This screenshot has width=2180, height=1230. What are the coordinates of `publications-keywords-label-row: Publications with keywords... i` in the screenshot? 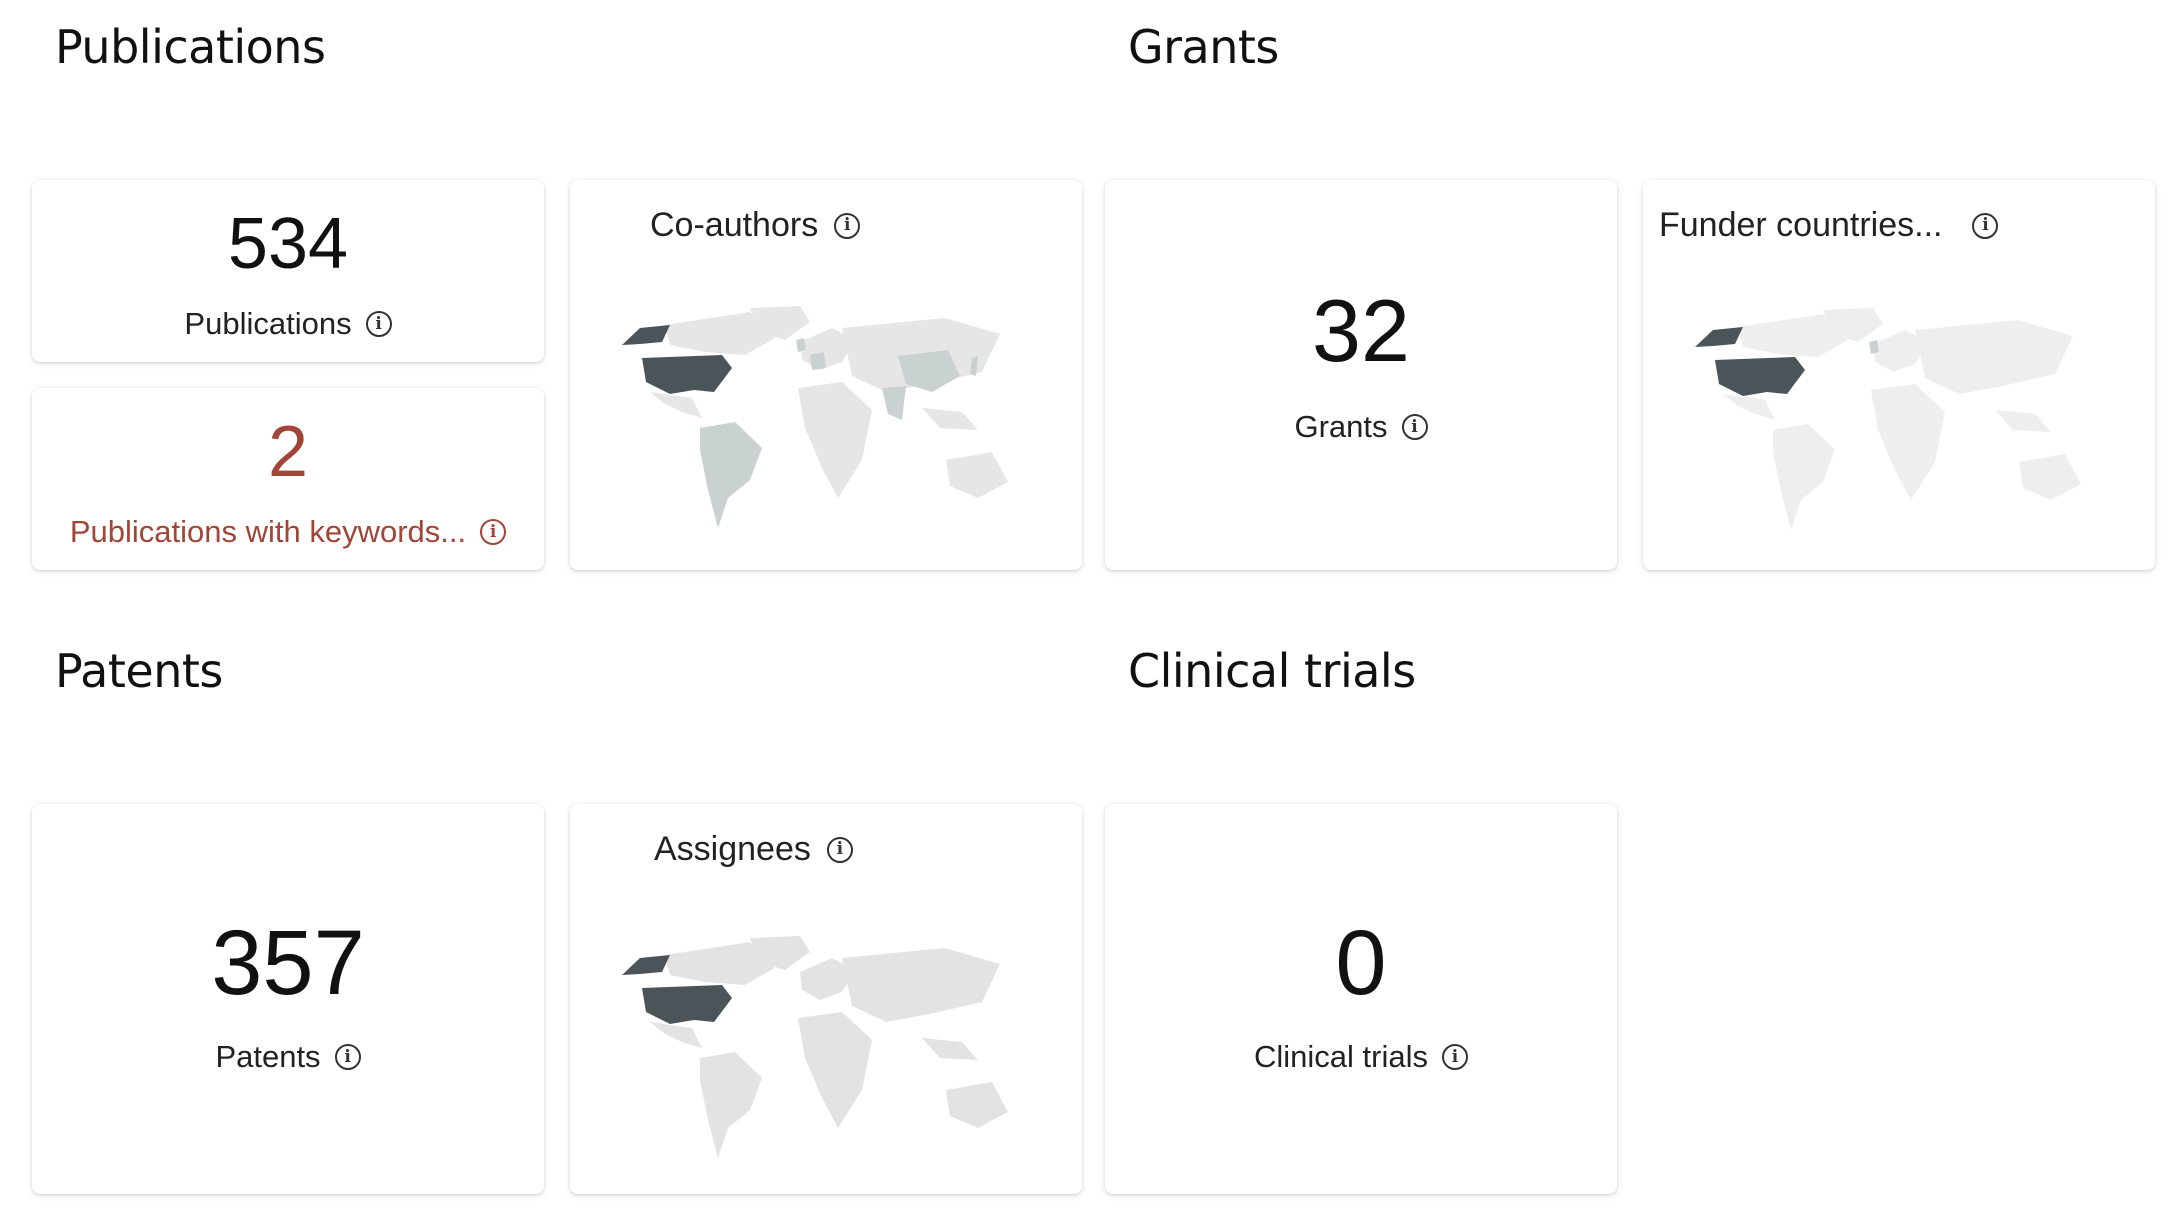 It's located at (288, 532).